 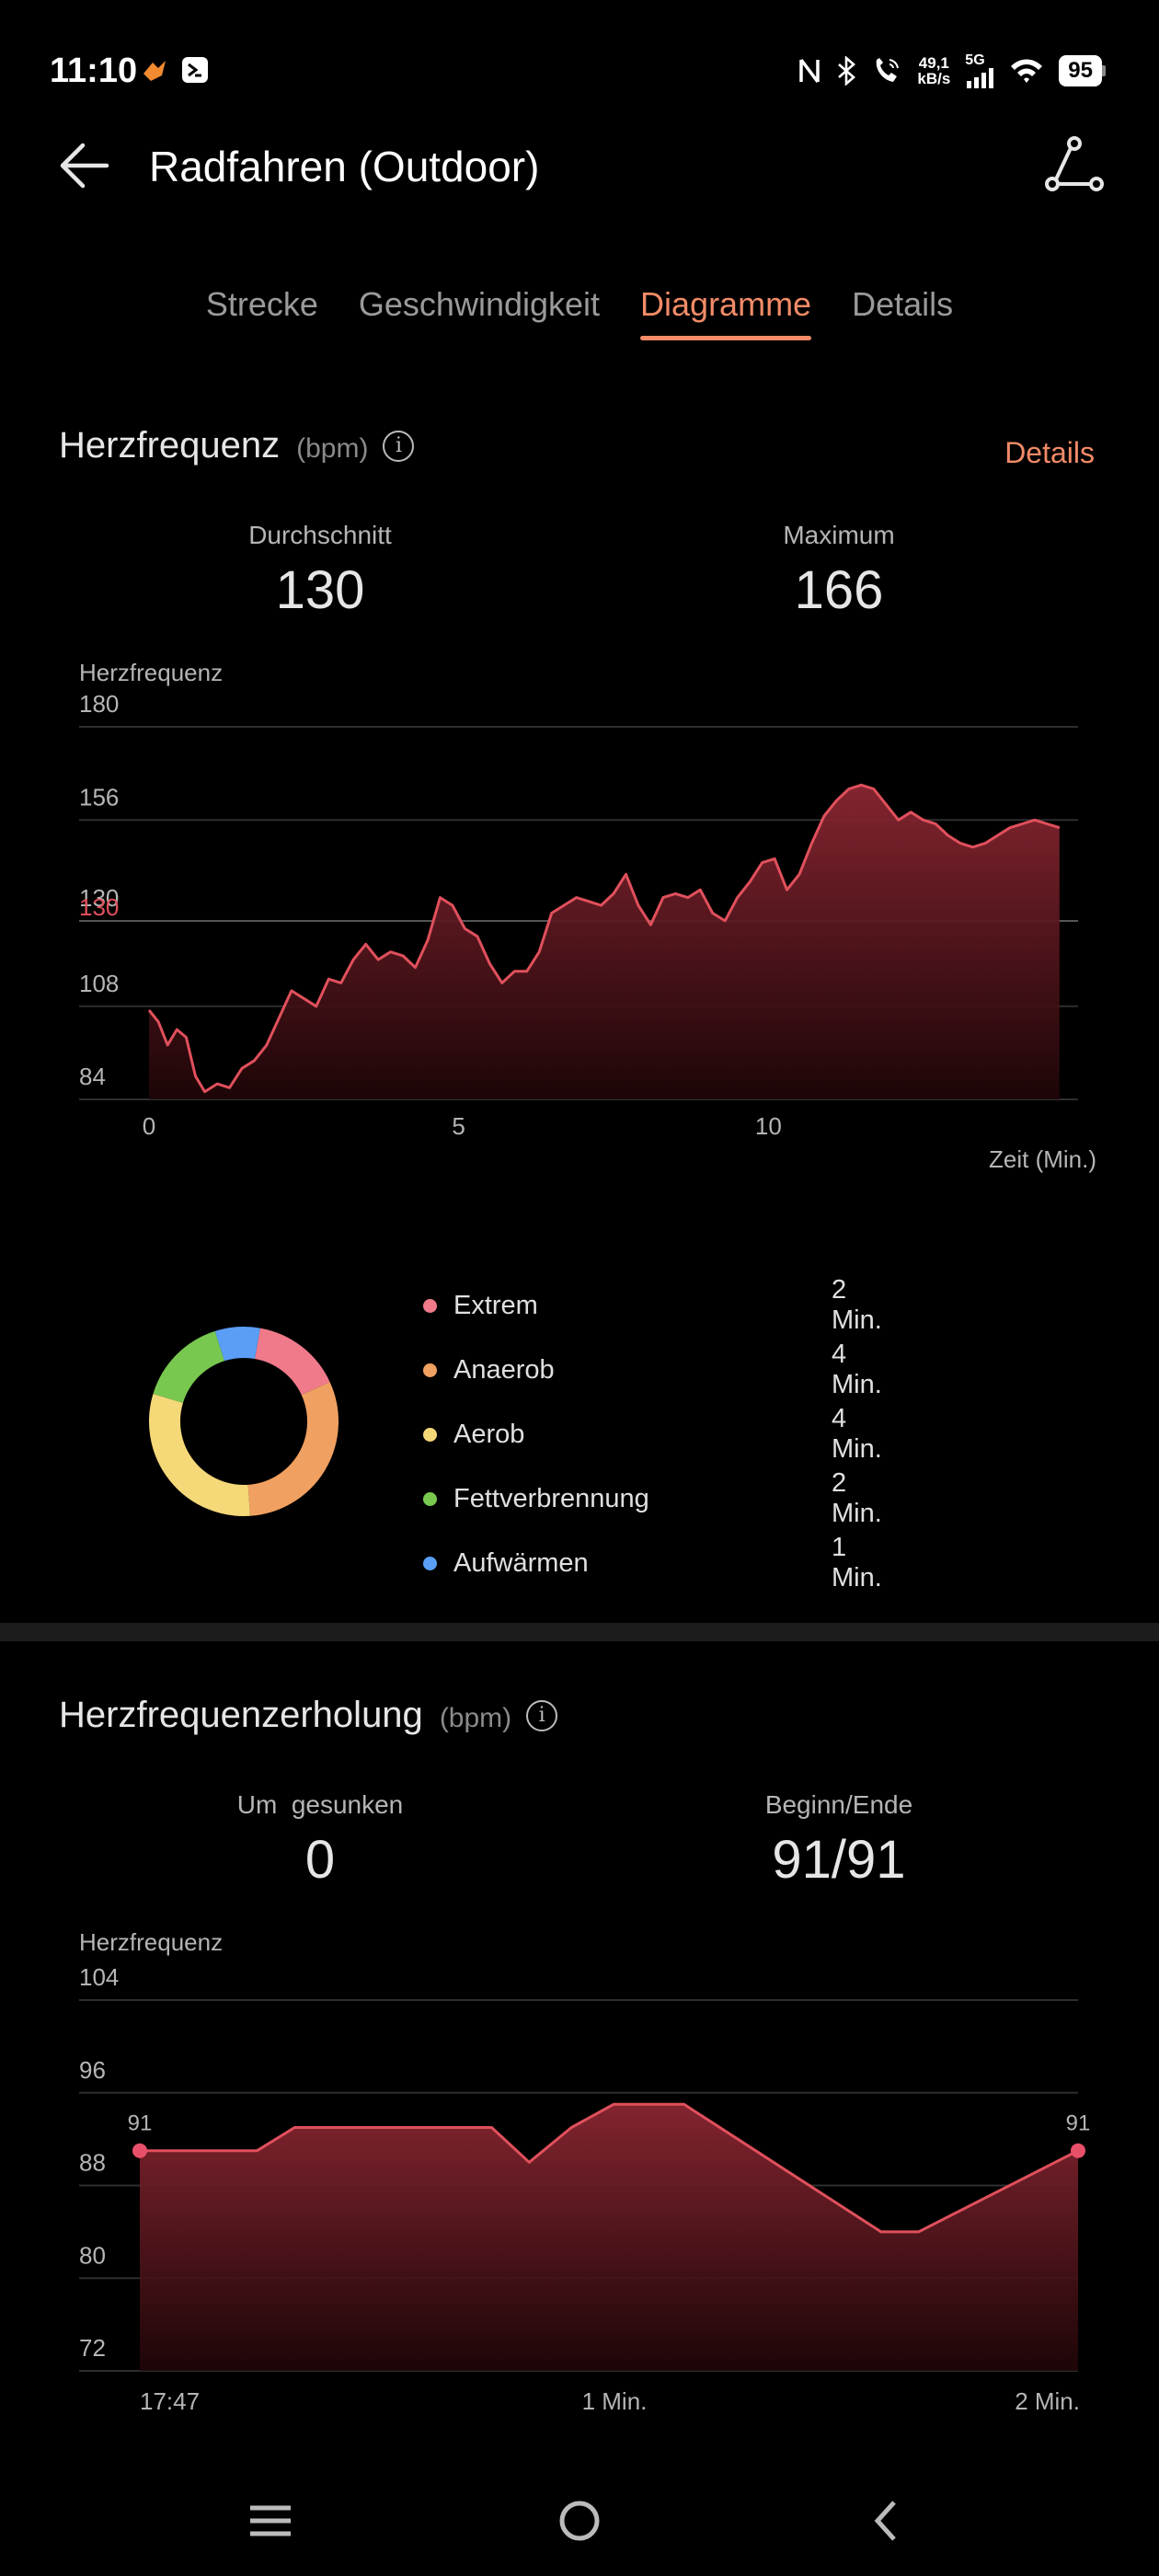 I want to click on net-speed-value: 49,1, so click(x=933, y=63).